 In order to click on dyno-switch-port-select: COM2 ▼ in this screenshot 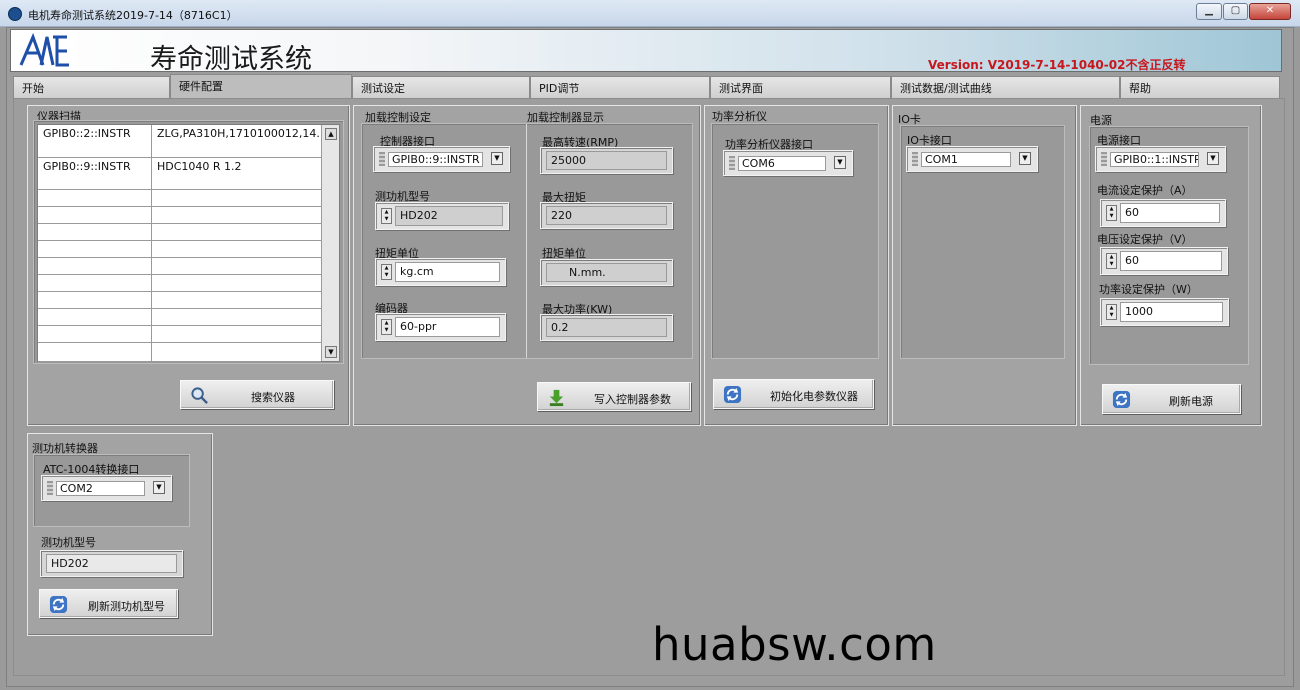, I will do `click(106, 488)`.